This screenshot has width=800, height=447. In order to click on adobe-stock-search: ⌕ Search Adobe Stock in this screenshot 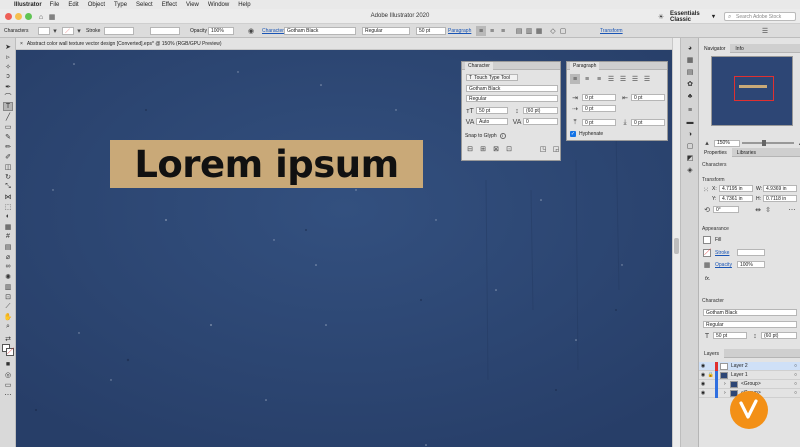, I will do `click(760, 16)`.